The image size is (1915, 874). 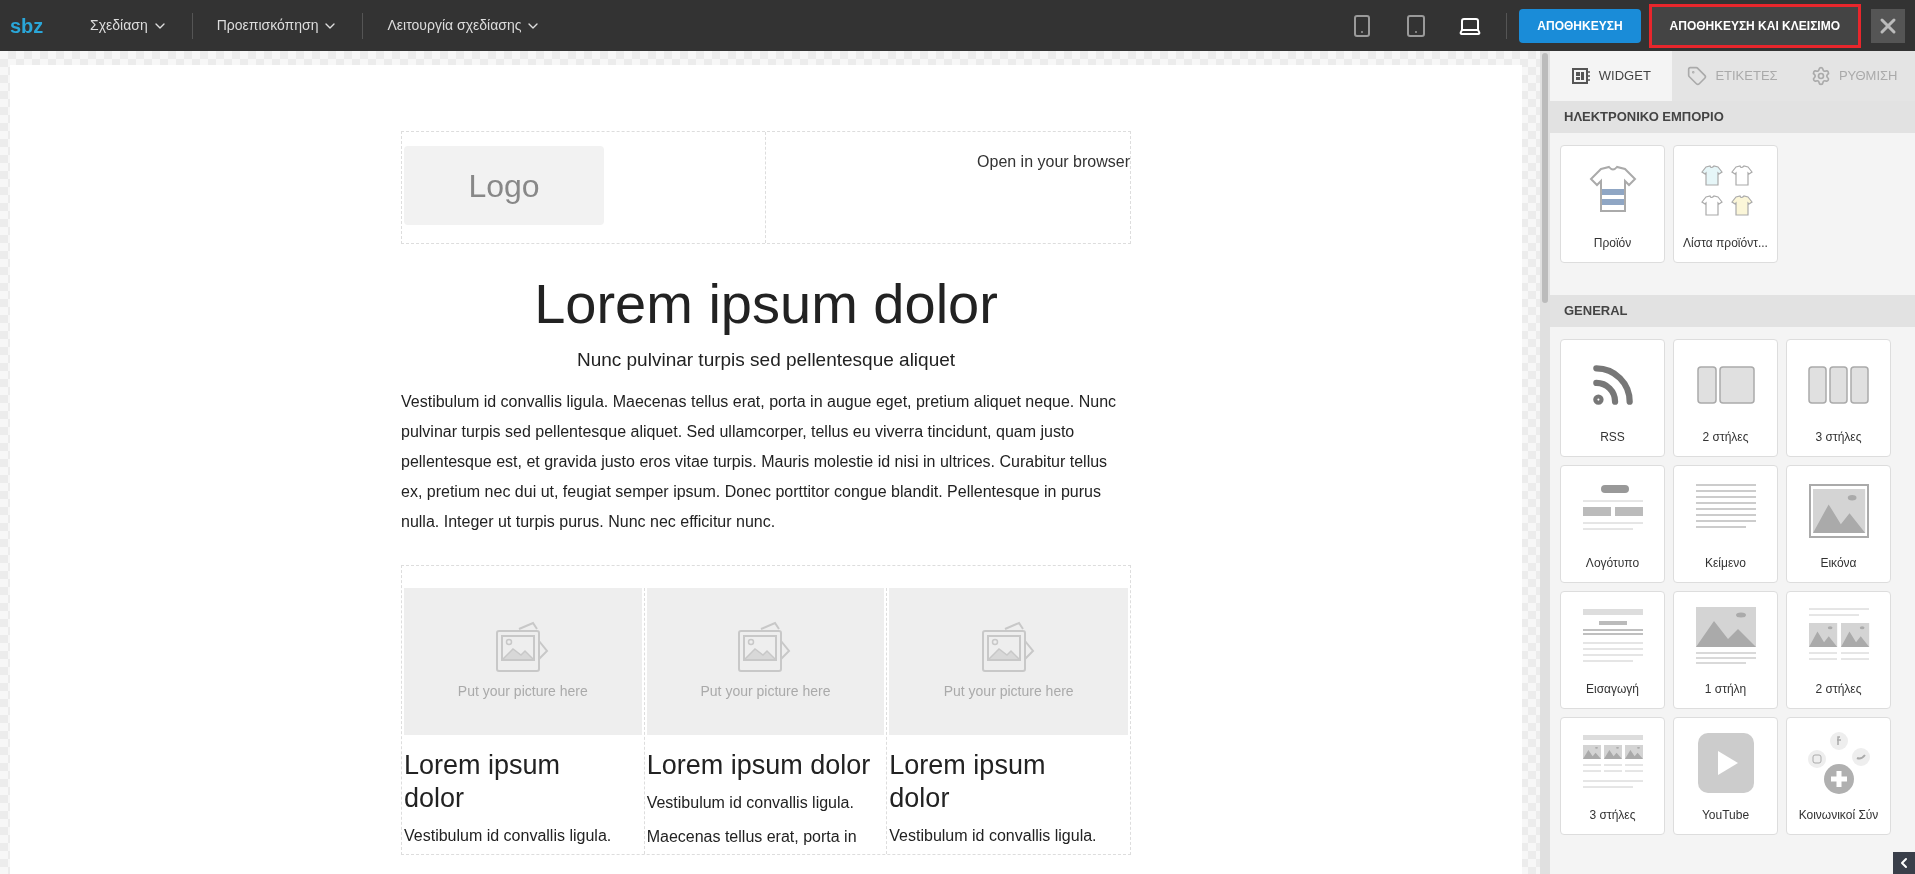 I want to click on menu-button: Λειτουργία σχεδίασης, so click(x=464, y=25).